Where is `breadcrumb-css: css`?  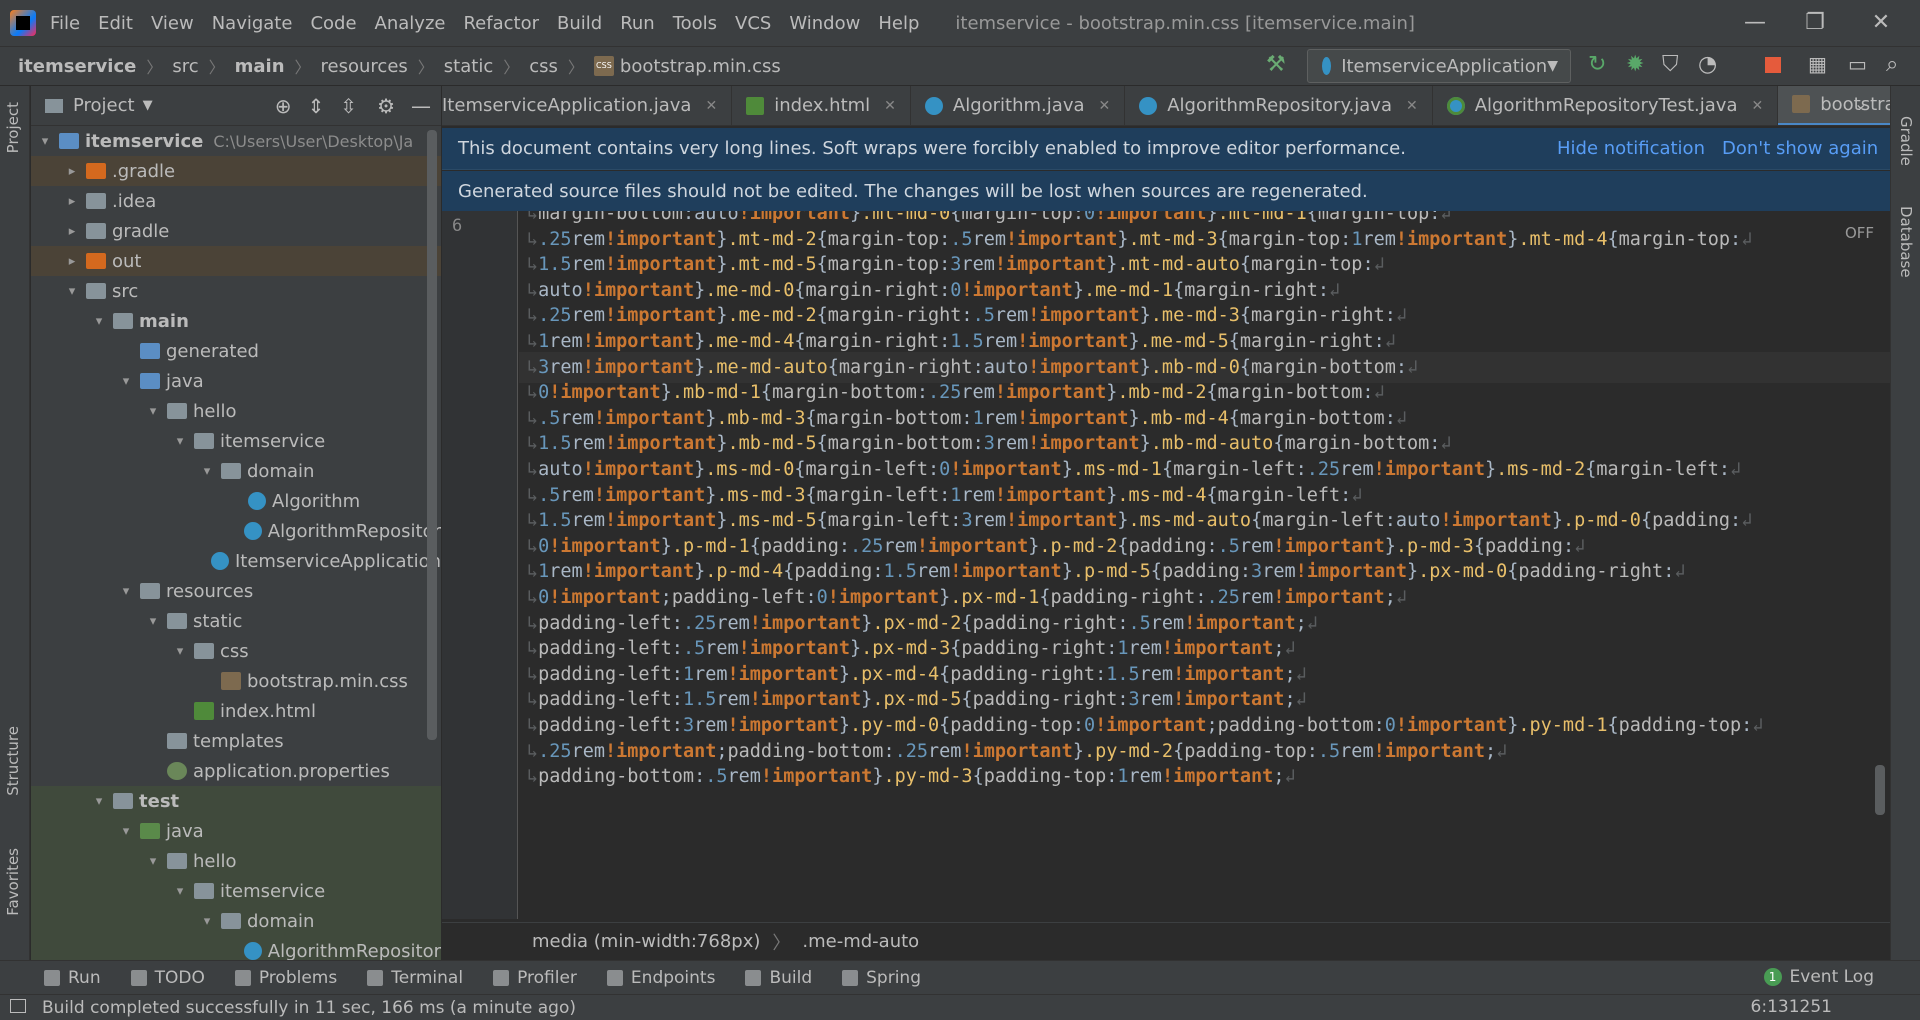 breadcrumb-css: css is located at coordinates (543, 66).